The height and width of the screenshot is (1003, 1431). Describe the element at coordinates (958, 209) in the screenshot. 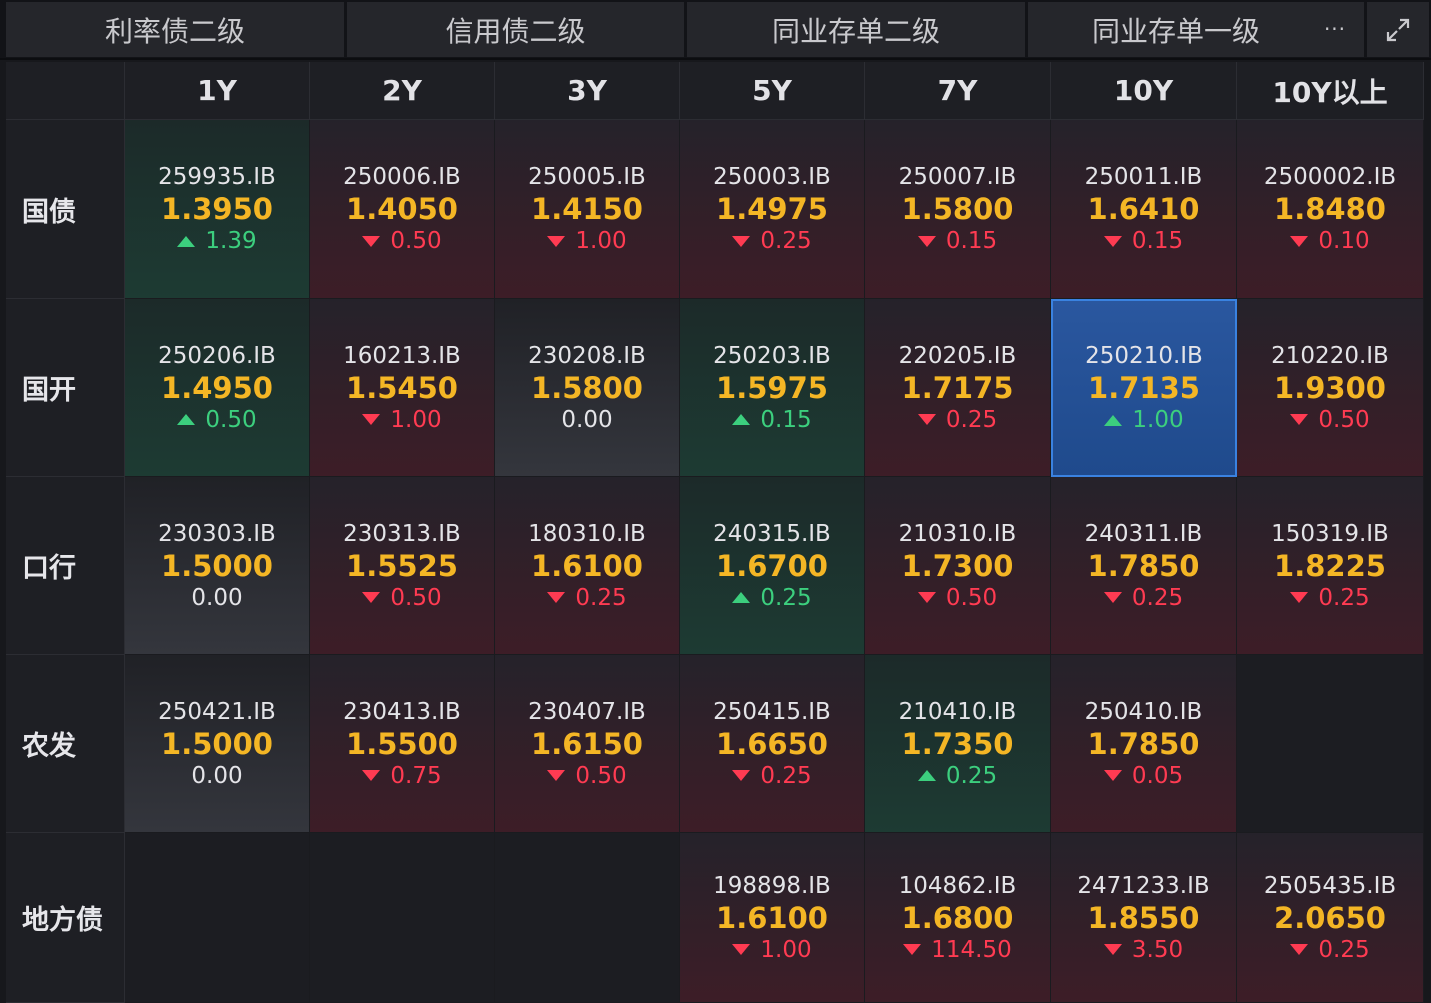

I see `bond-cell: 250007.IB 1.5800 0.15` at that location.